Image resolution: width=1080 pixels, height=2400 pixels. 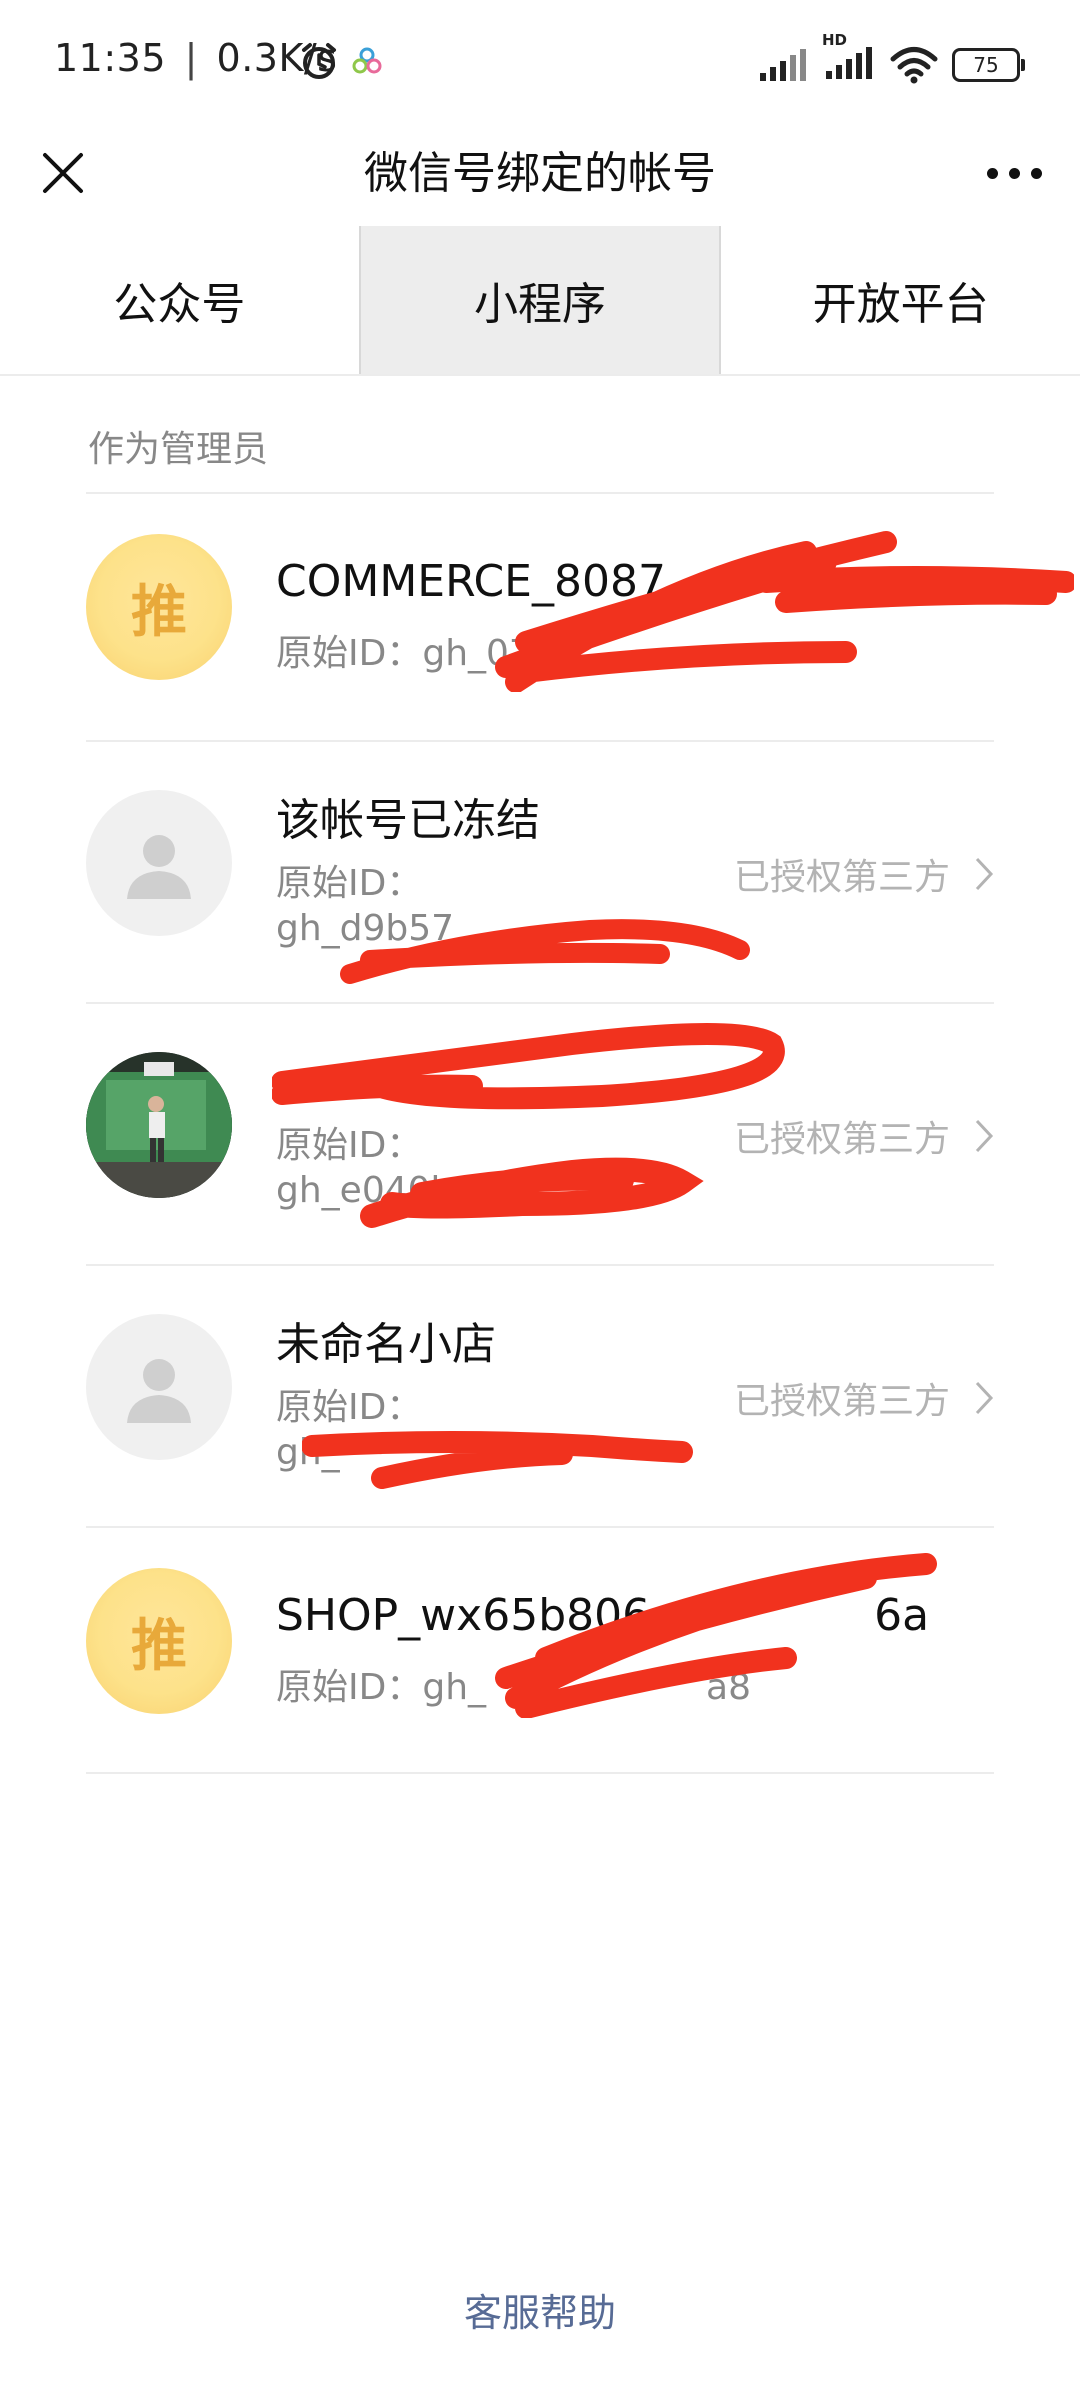 I want to click on tab-open-platform: 开放平台, so click(x=900, y=300).